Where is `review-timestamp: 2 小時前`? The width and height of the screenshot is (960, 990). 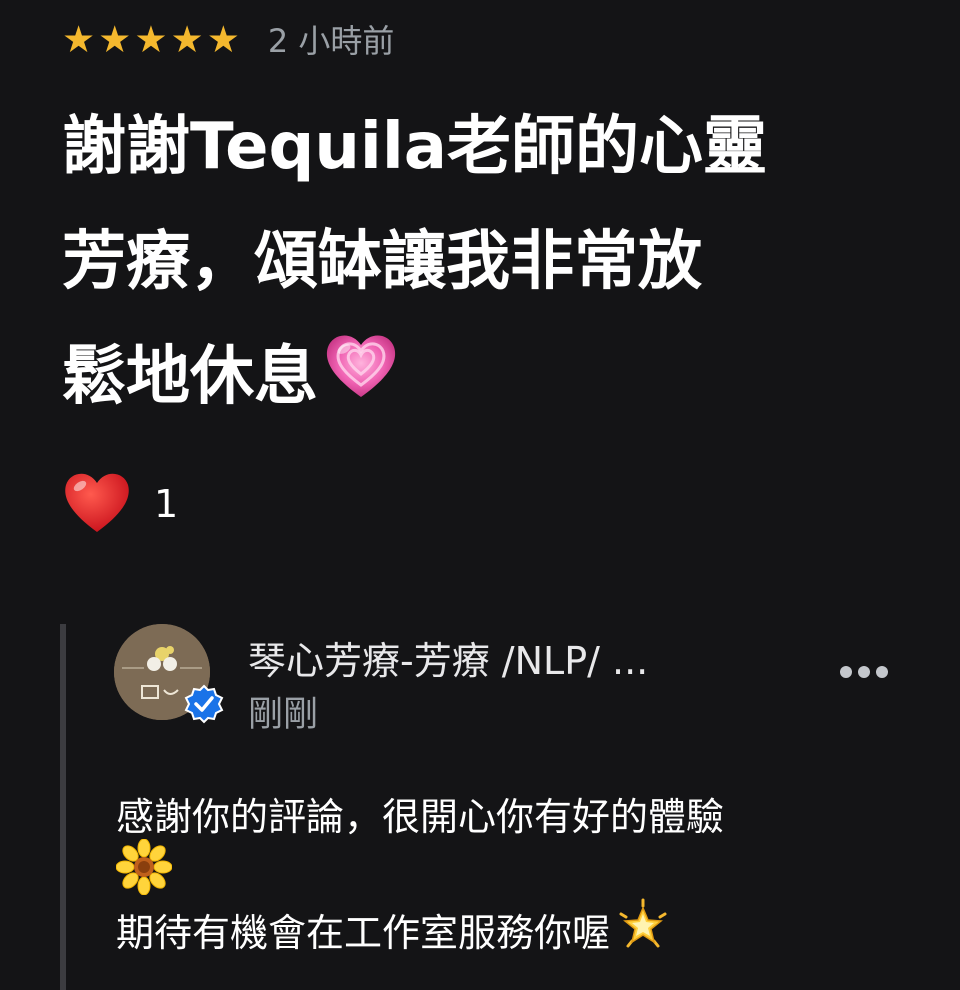 review-timestamp: 2 小時前 is located at coordinates (331, 41).